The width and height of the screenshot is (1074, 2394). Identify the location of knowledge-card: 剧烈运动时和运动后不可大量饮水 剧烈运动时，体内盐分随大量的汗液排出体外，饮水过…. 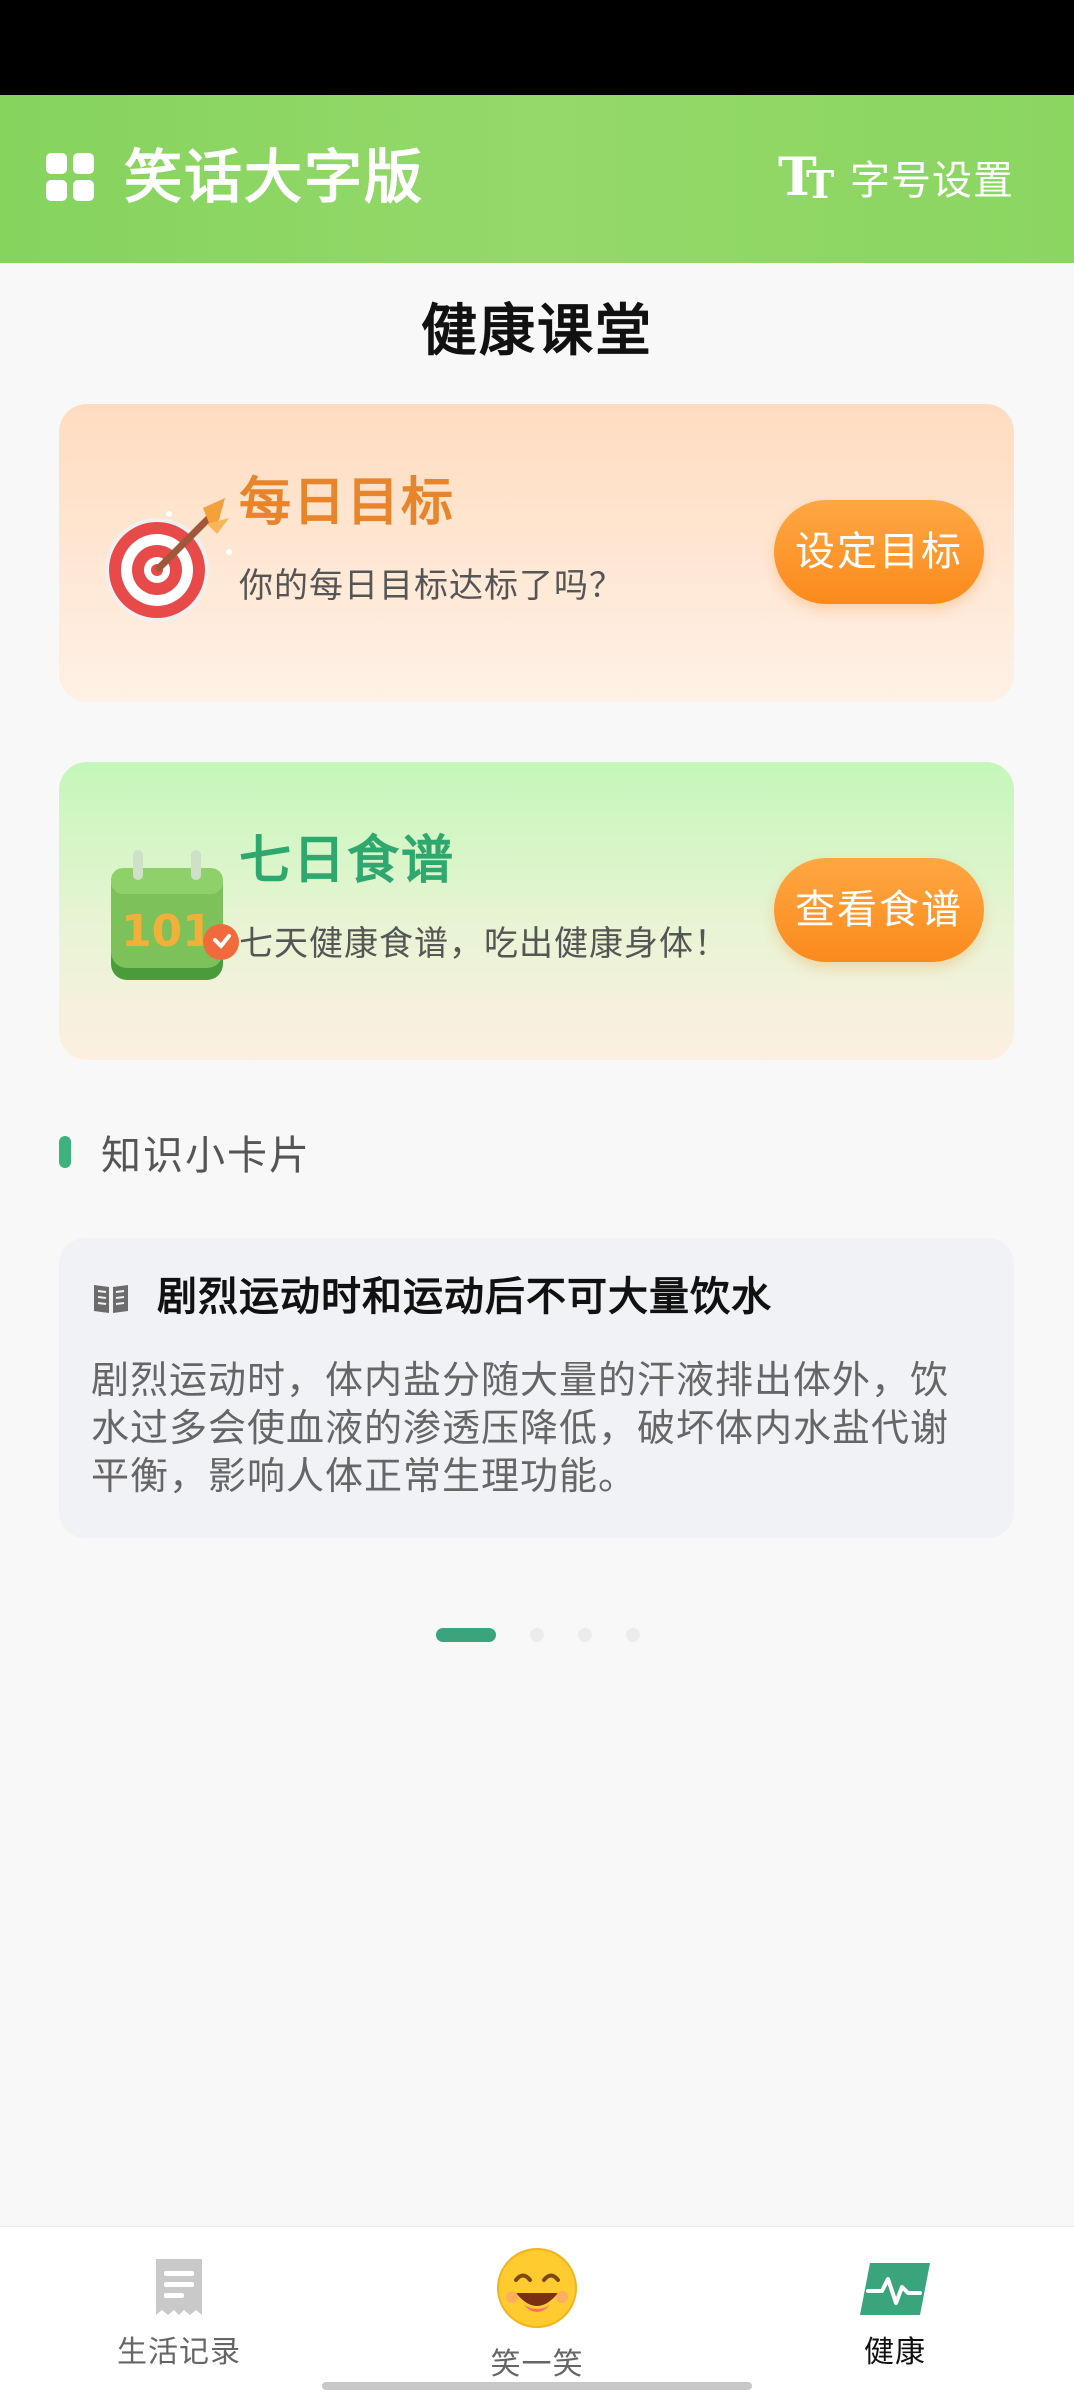
(536, 1388).